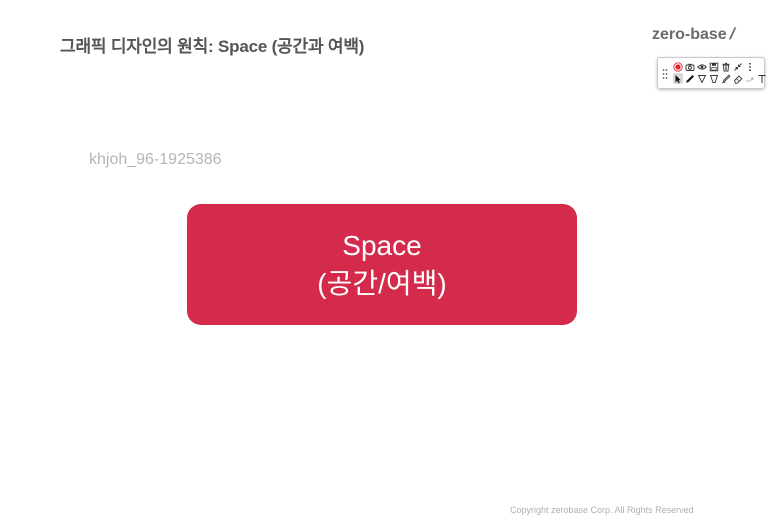 The height and width of the screenshot is (531, 773). I want to click on trash-icon, so click(726, 66).